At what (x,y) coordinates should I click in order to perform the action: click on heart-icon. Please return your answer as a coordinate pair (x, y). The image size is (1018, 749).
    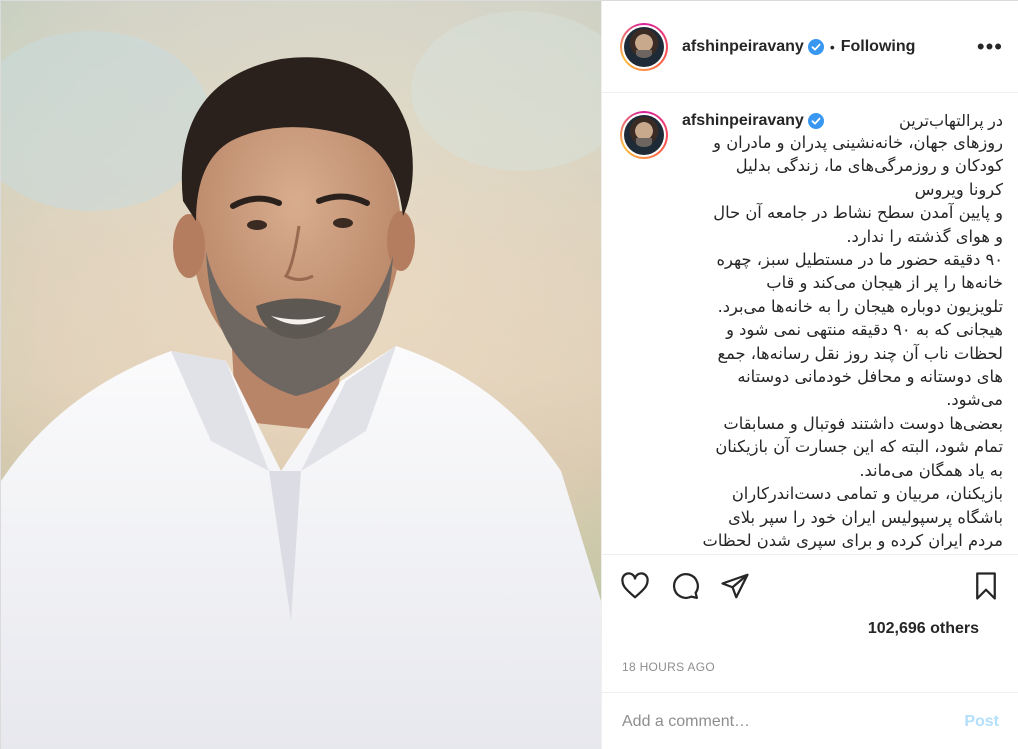
    Looking at the image, I should click on (635, 586).